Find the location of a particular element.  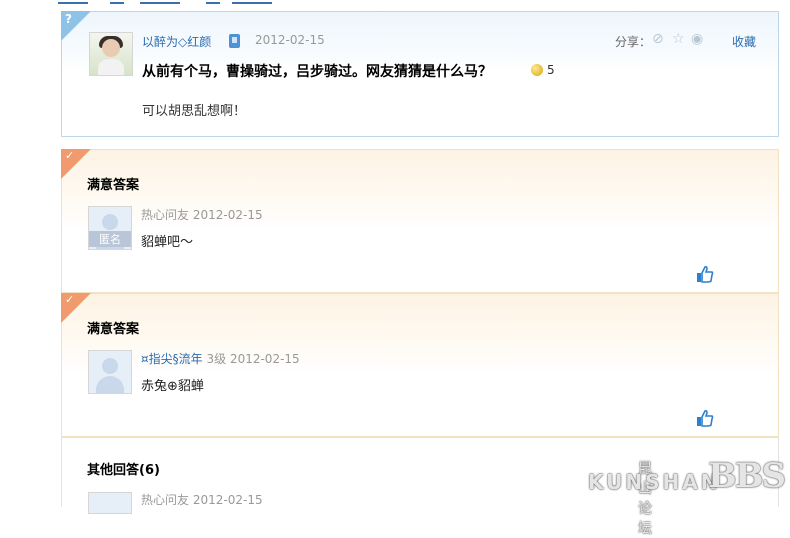

reward-value: 5 is located at coordinates (551, 70).